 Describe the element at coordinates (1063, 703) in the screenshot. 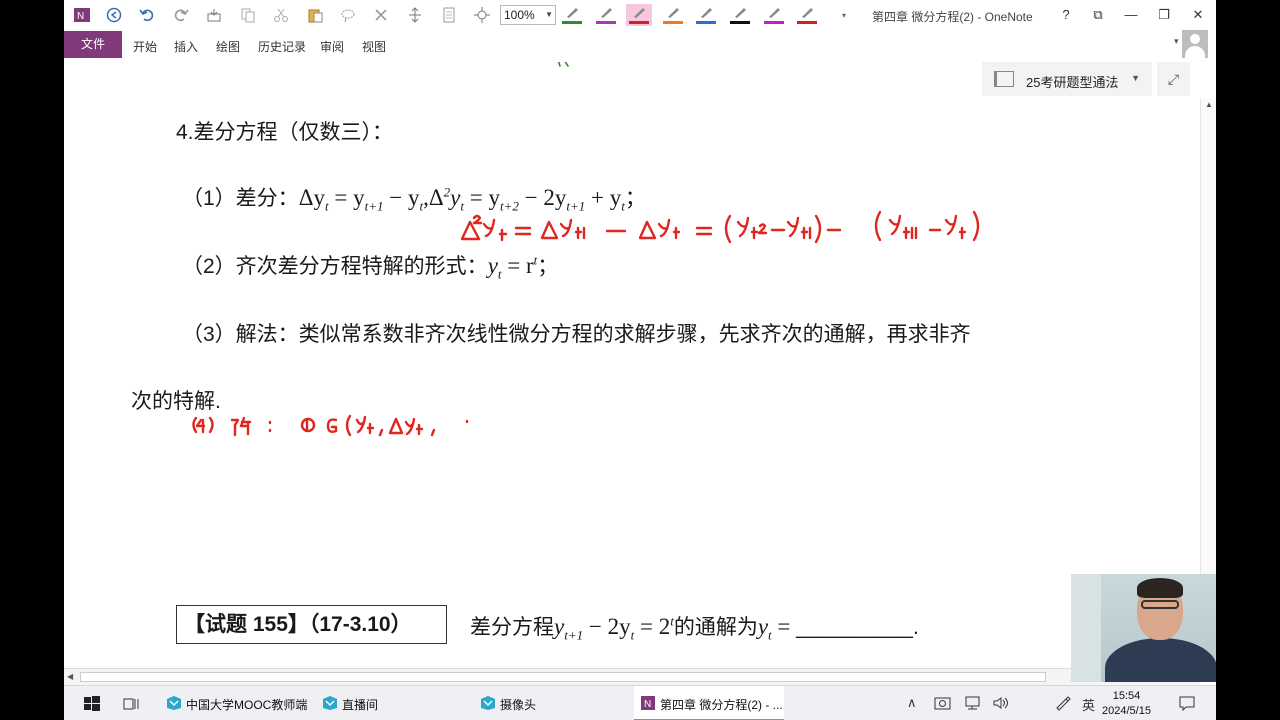

I see `pen-input-icon` at that location.